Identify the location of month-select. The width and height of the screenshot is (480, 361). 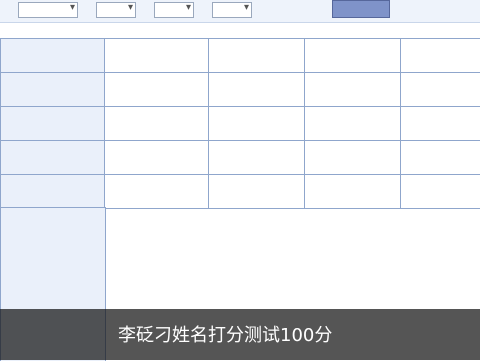
(116, 10).